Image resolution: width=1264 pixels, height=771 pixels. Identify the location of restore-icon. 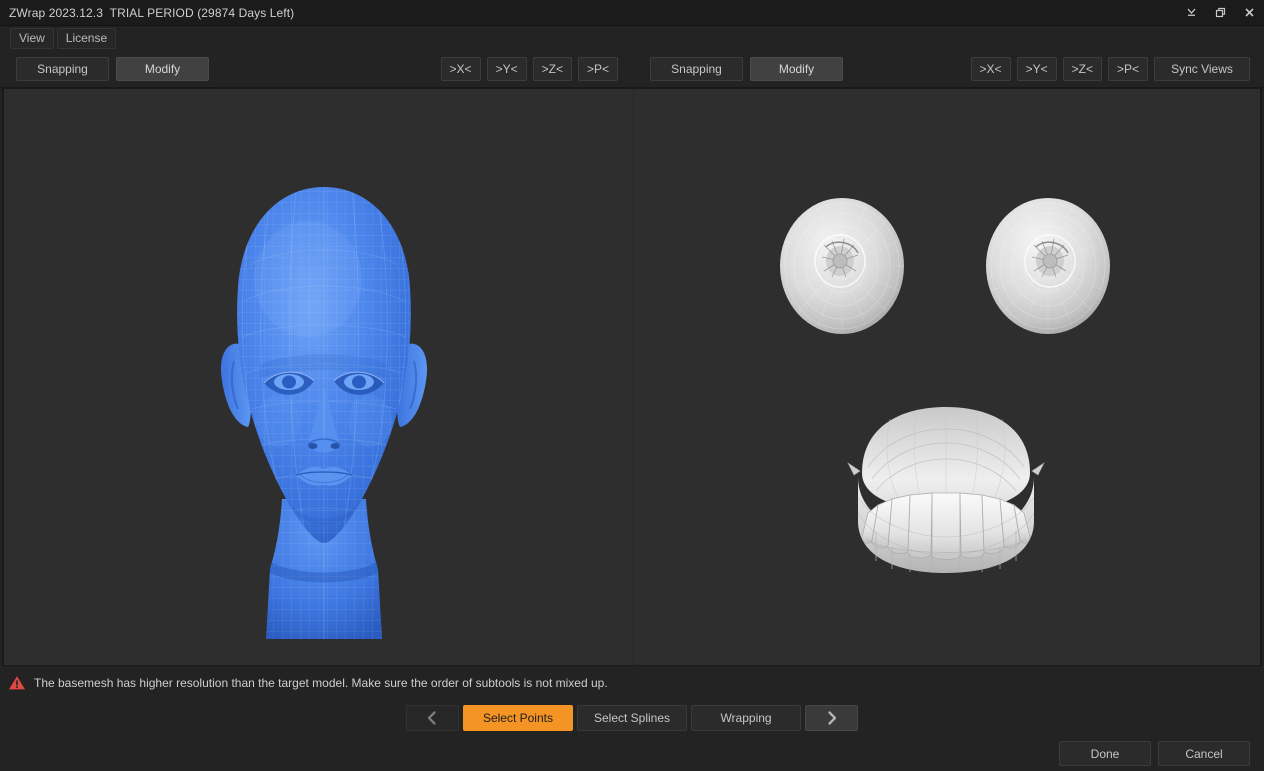
(1220, 13).